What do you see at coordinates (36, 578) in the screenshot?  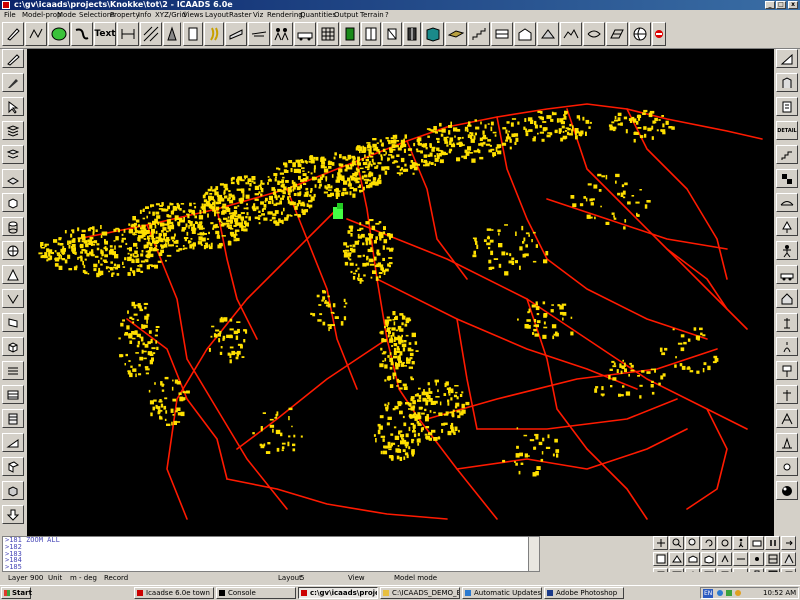 I see `layer-value: 900` at bounding box center [36, 578].